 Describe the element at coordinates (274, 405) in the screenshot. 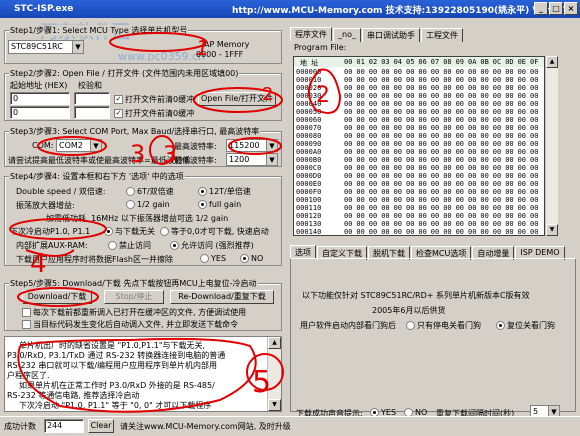

I see `scroll-down-icon: ▼` at that location.